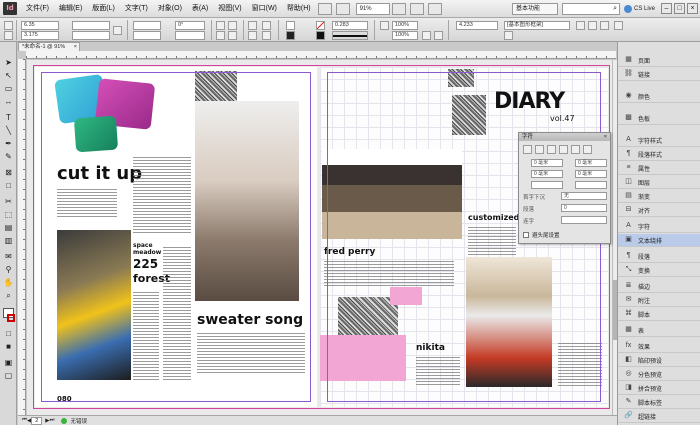  What do you see at coordinates (659, 388) in the screenshot?
I see `panel-flattener-preview: ◨ 拼合预览` at bounding box center [659, 388].